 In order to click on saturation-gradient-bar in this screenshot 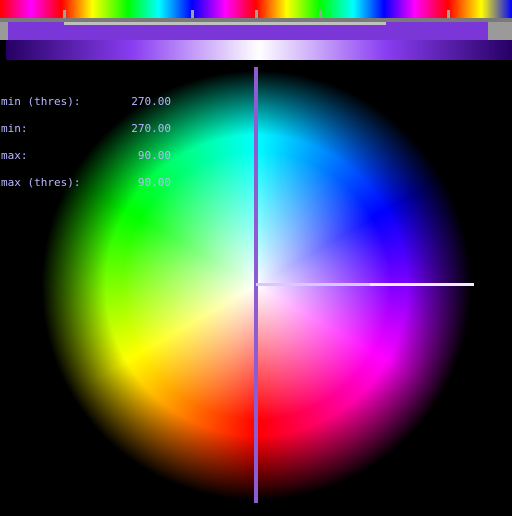, I will do `click(259, 50)`.